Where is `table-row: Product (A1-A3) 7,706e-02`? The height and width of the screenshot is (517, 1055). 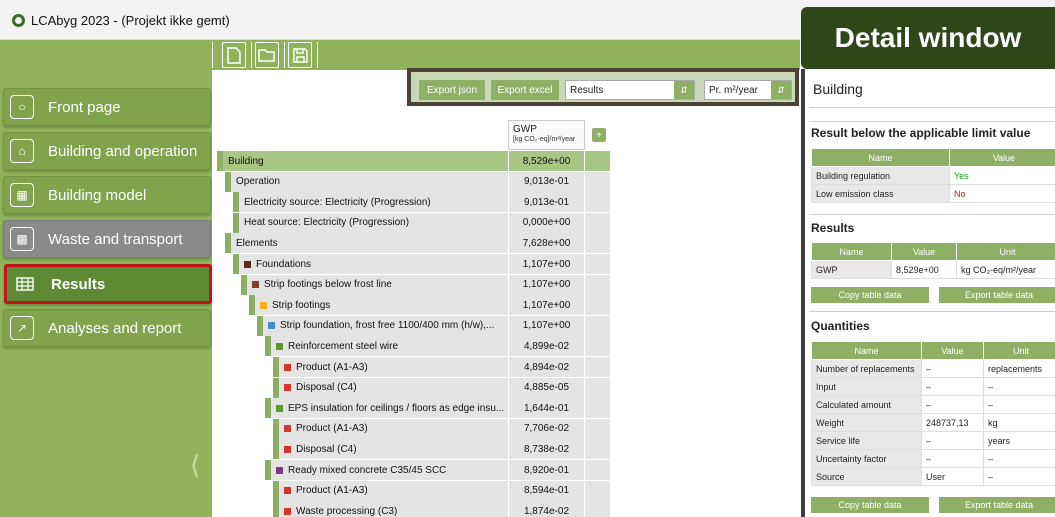
table-row: Product (A1-A3) 7,706e-02 is located at coordinates (413, 428).